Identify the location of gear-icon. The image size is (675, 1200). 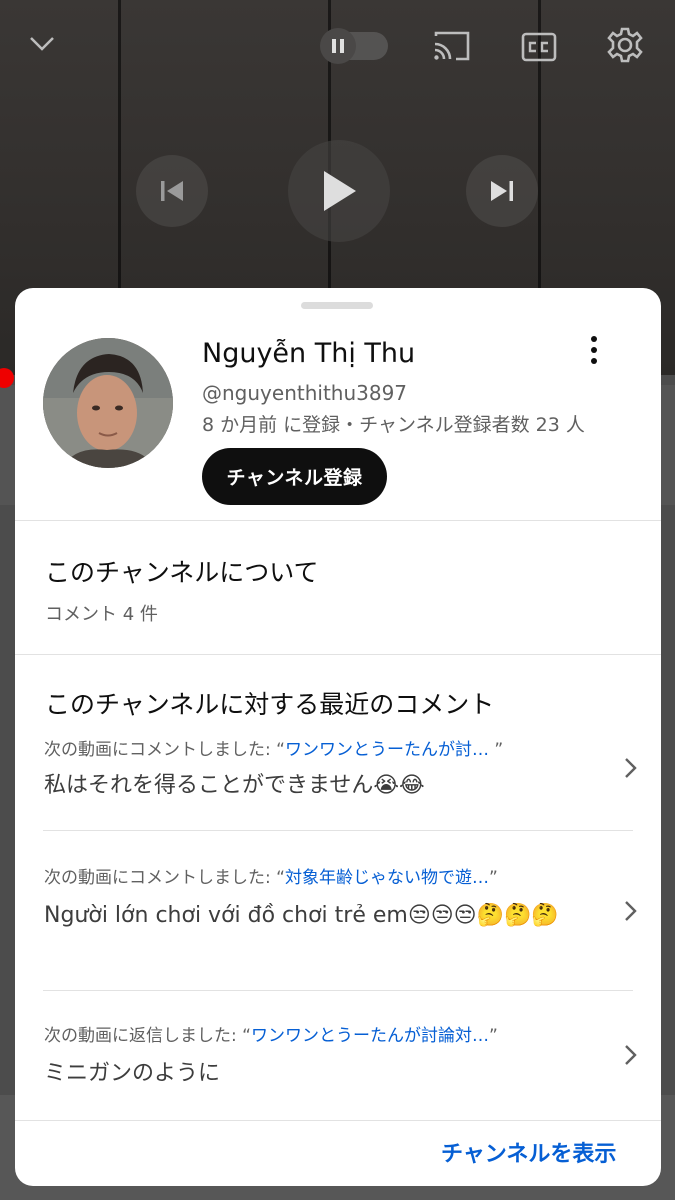
(625, 45).